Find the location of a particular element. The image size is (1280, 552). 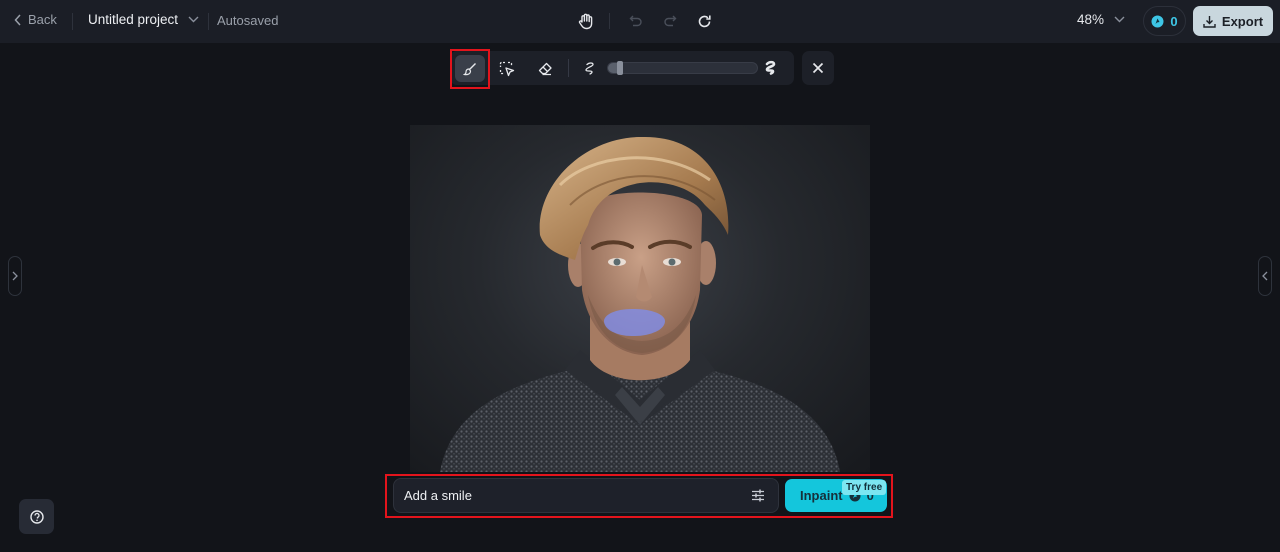

undo-icon is located at coordinates (635, 21).